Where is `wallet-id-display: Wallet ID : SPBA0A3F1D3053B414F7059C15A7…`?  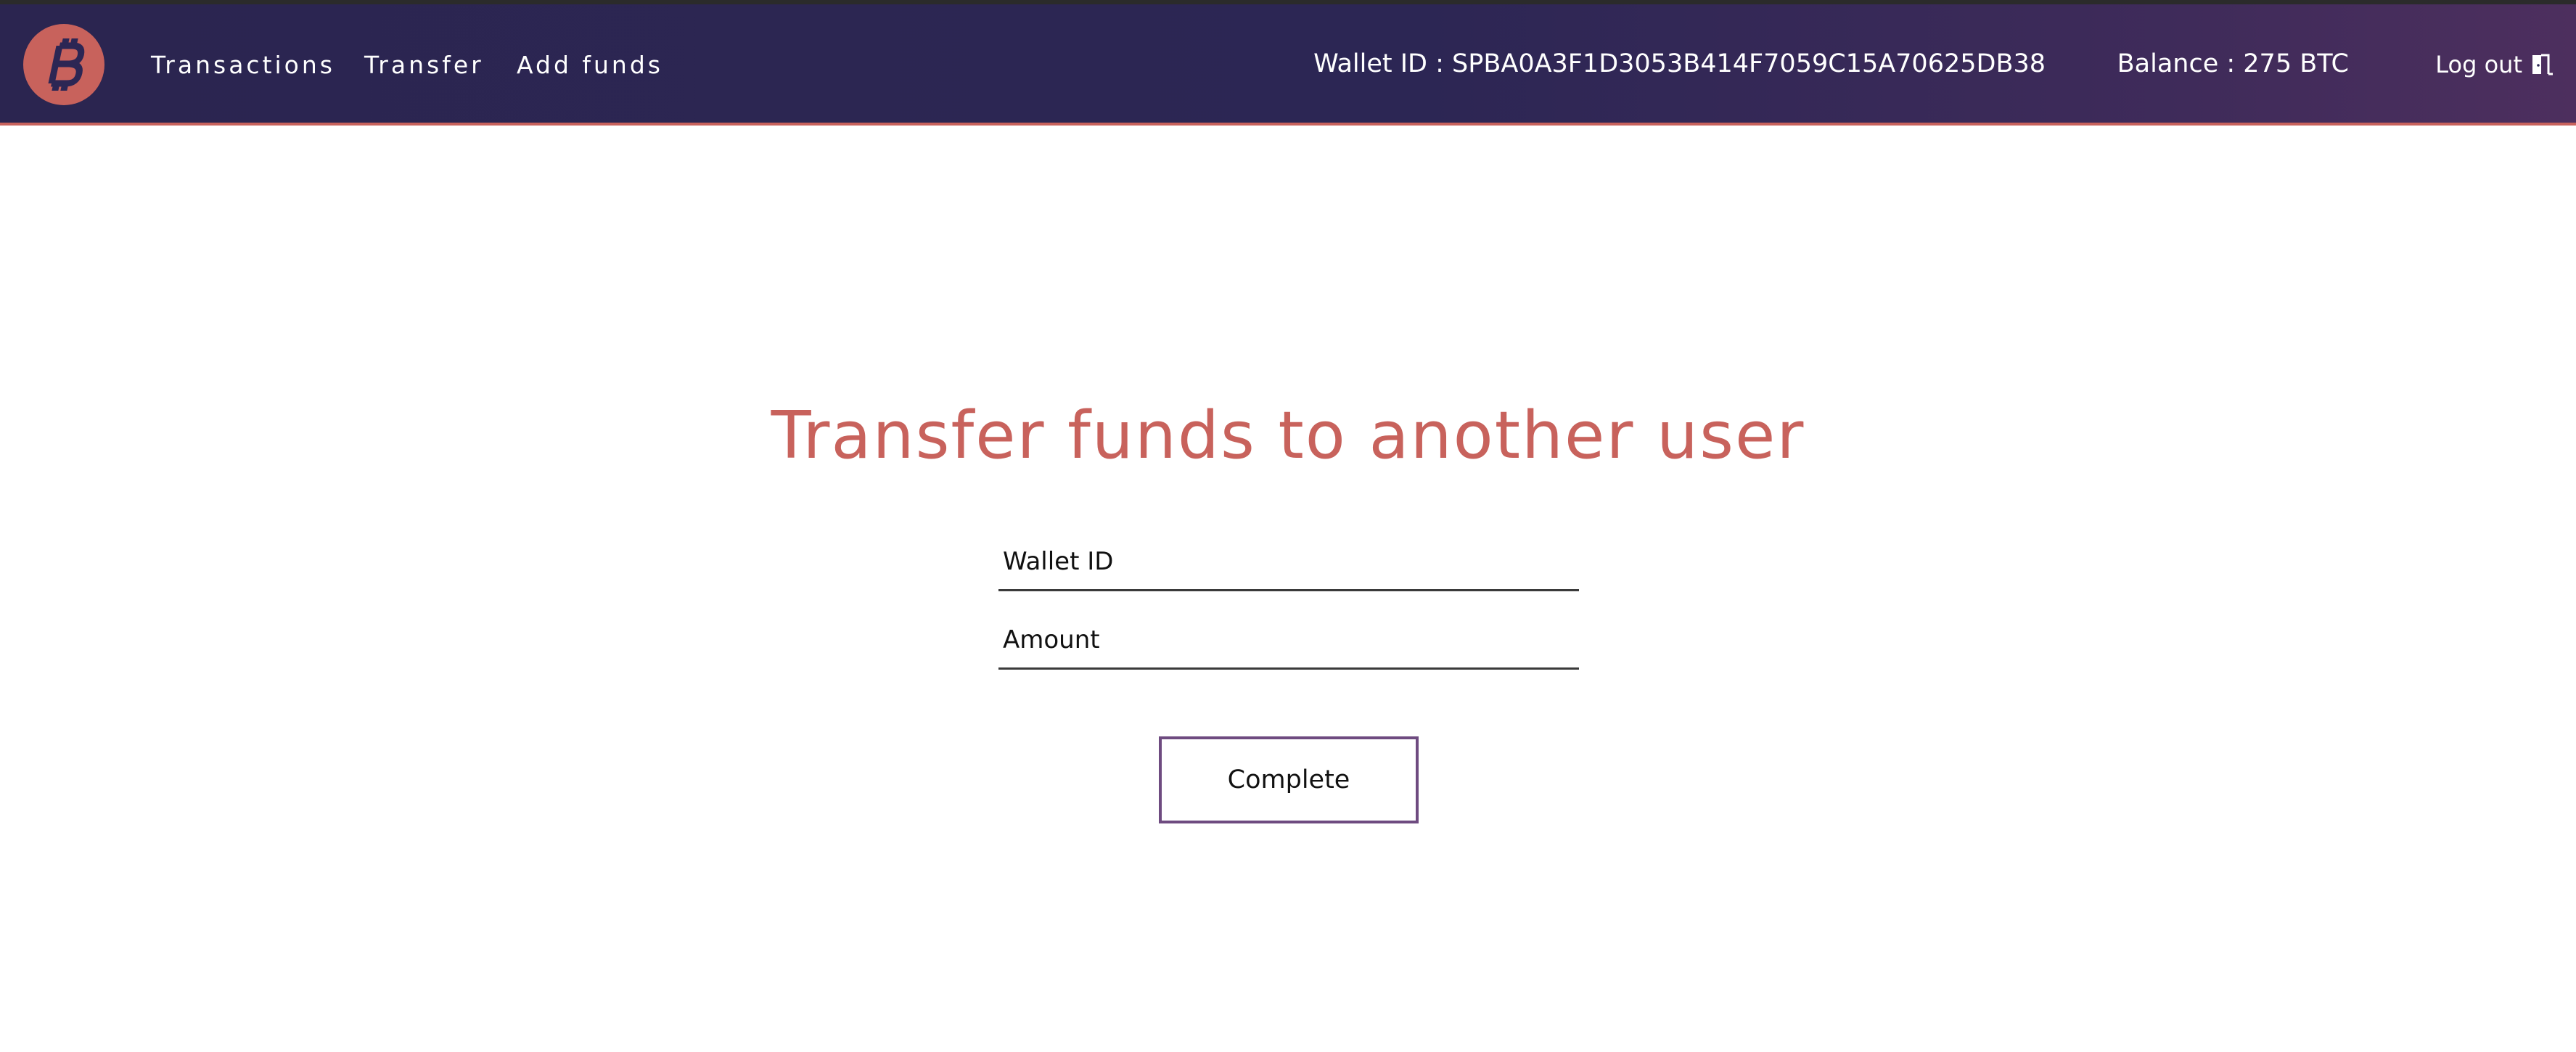
wallet-id-display: Wallet ID : SPBA0A3F1D3053B414F7059C15A7… is located at coordinates (1679, 64).